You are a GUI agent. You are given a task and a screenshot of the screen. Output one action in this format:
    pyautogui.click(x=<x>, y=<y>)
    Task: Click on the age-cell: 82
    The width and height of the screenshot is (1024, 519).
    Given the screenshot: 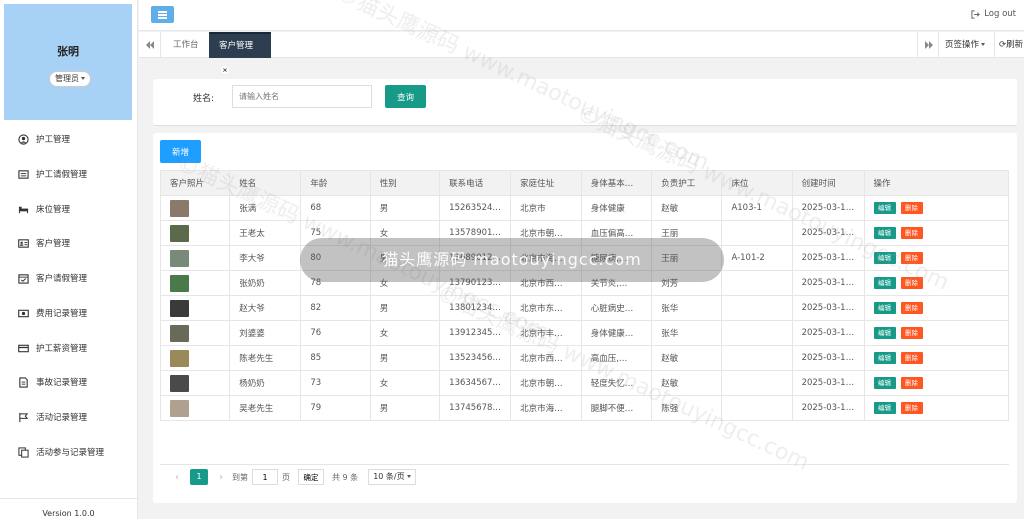 What is the action you would take?
    pyautogui.click(x=335, y=308)
    